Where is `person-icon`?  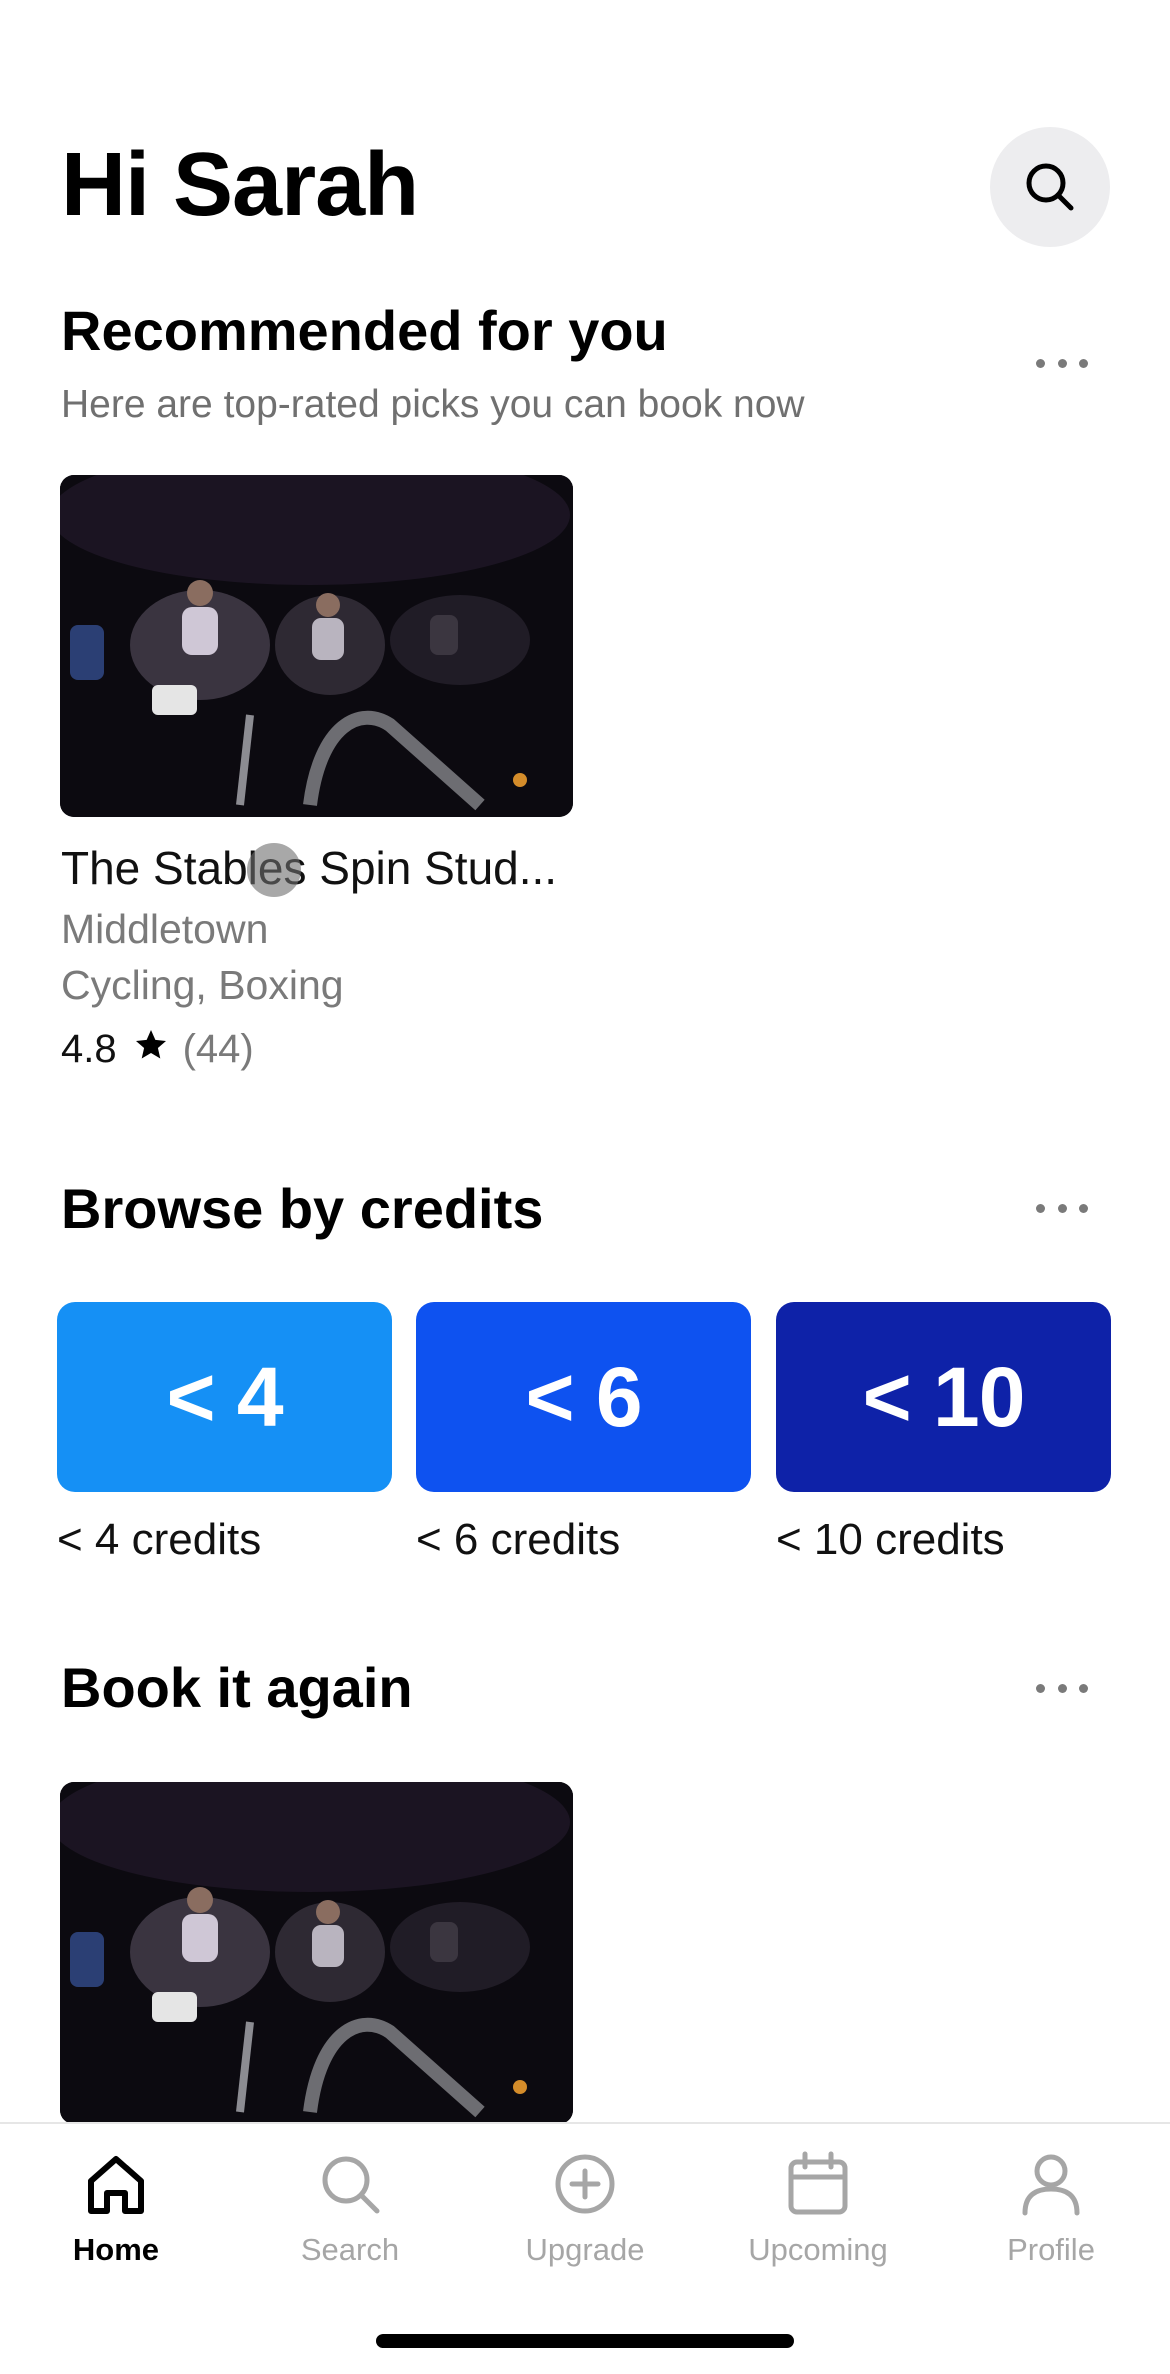 person-icon is located at coordinates (1051, 2185).